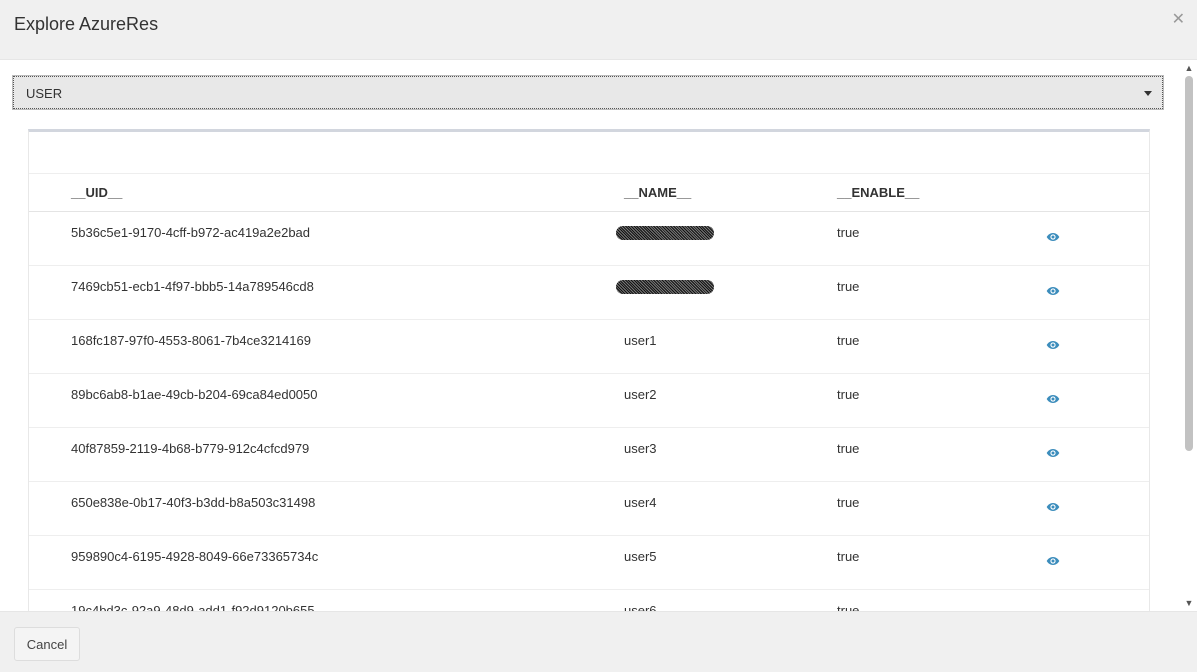 This screenshot has width=1197, height=672. What do you see at coordinates (730, 346) in the screenshot?
I see `cell-name: user1` at bounding box center [730, 346].